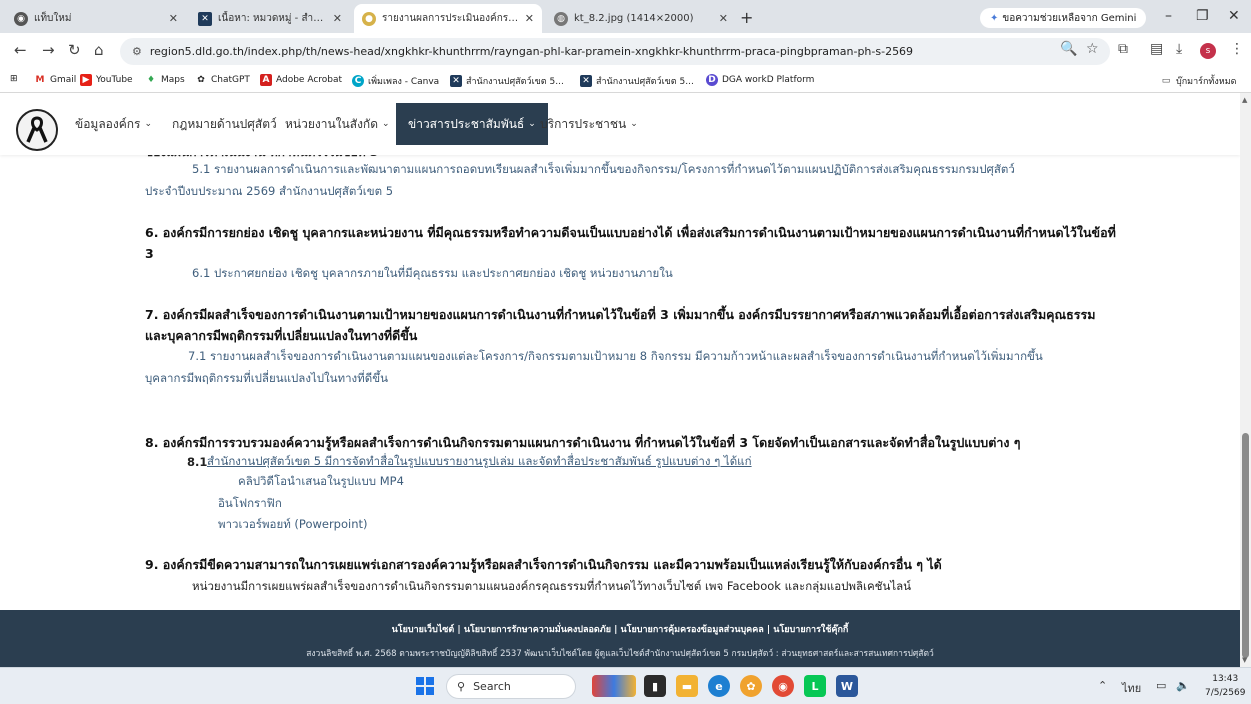 The image size is (1251, 704). I want to click on profile-avatar: s, so click(1208, 51).